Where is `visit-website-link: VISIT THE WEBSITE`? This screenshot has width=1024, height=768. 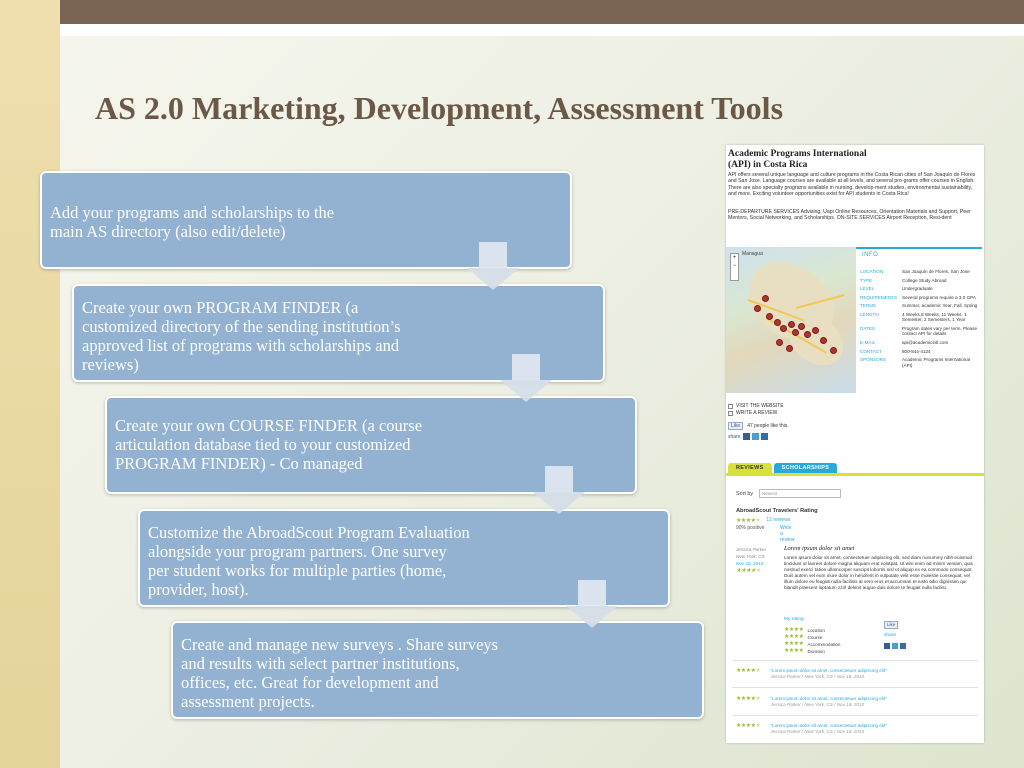 visit-website-link: VISIT THE WEBSITE is located at coordinates (756, 406).